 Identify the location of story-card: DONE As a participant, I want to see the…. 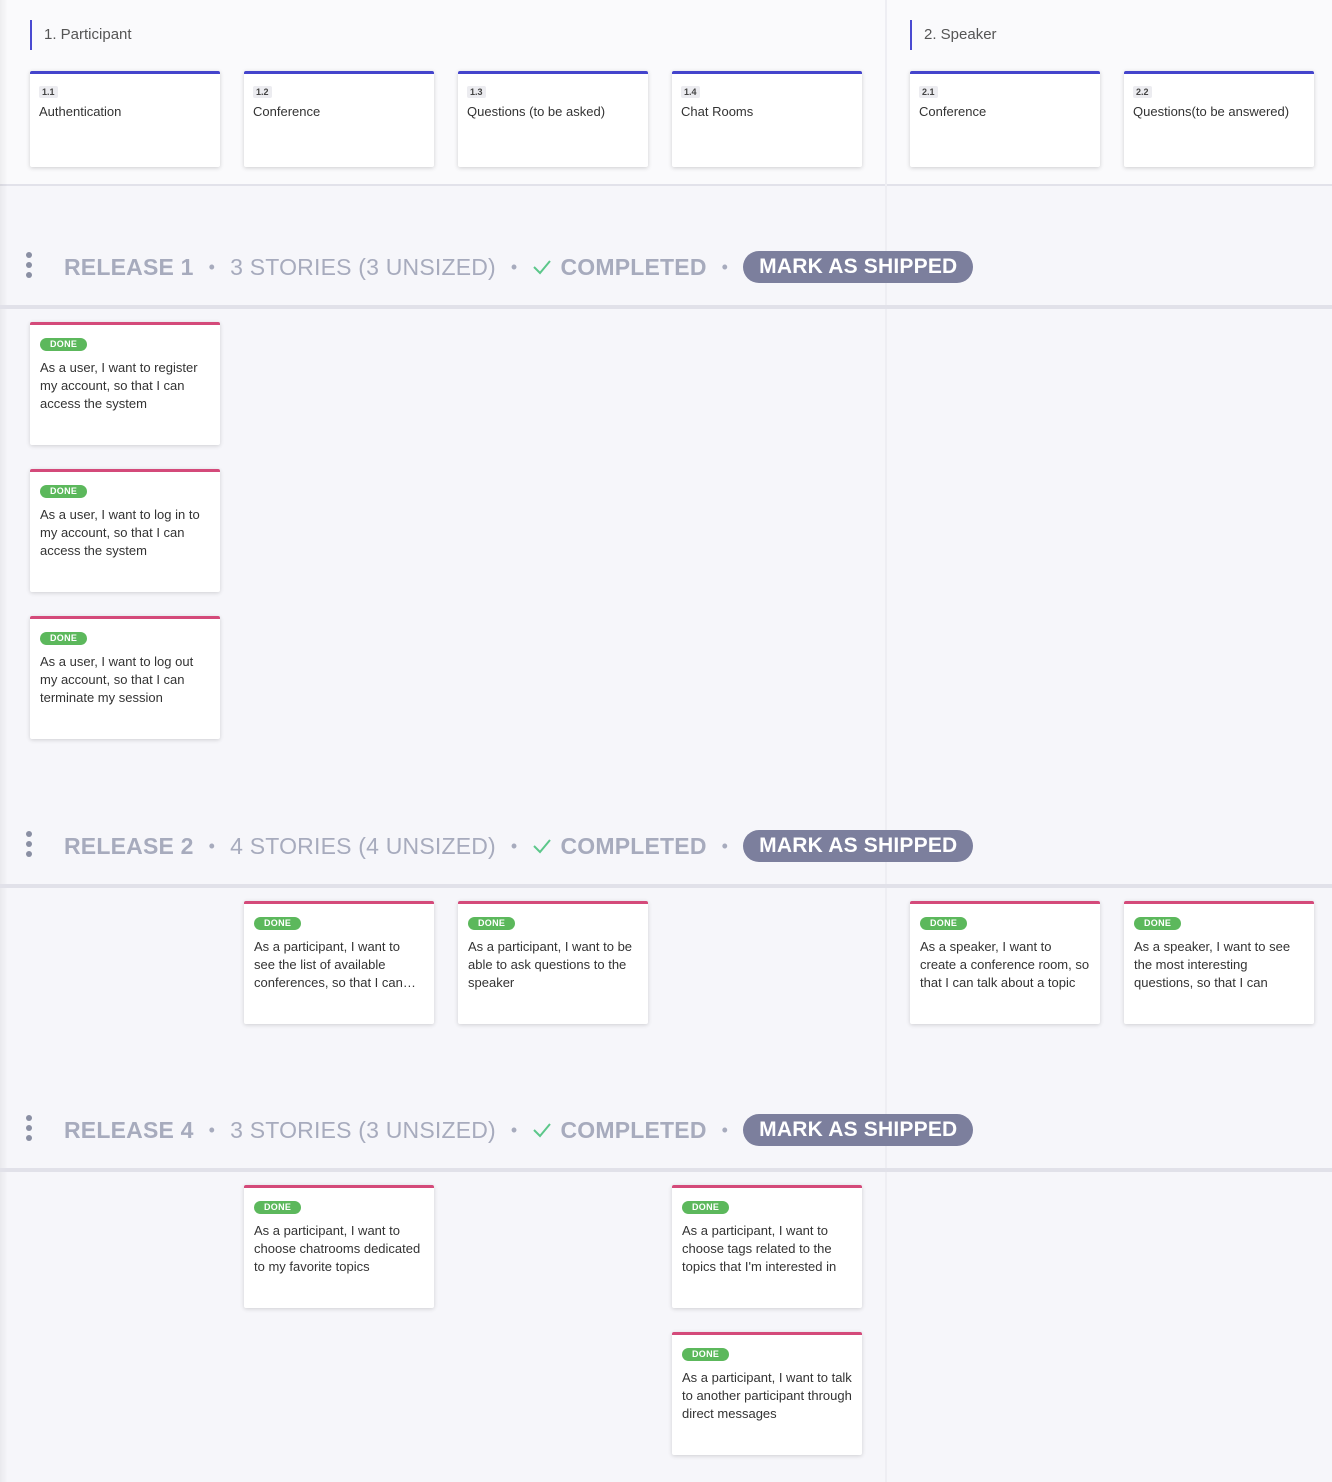
(339, 962).